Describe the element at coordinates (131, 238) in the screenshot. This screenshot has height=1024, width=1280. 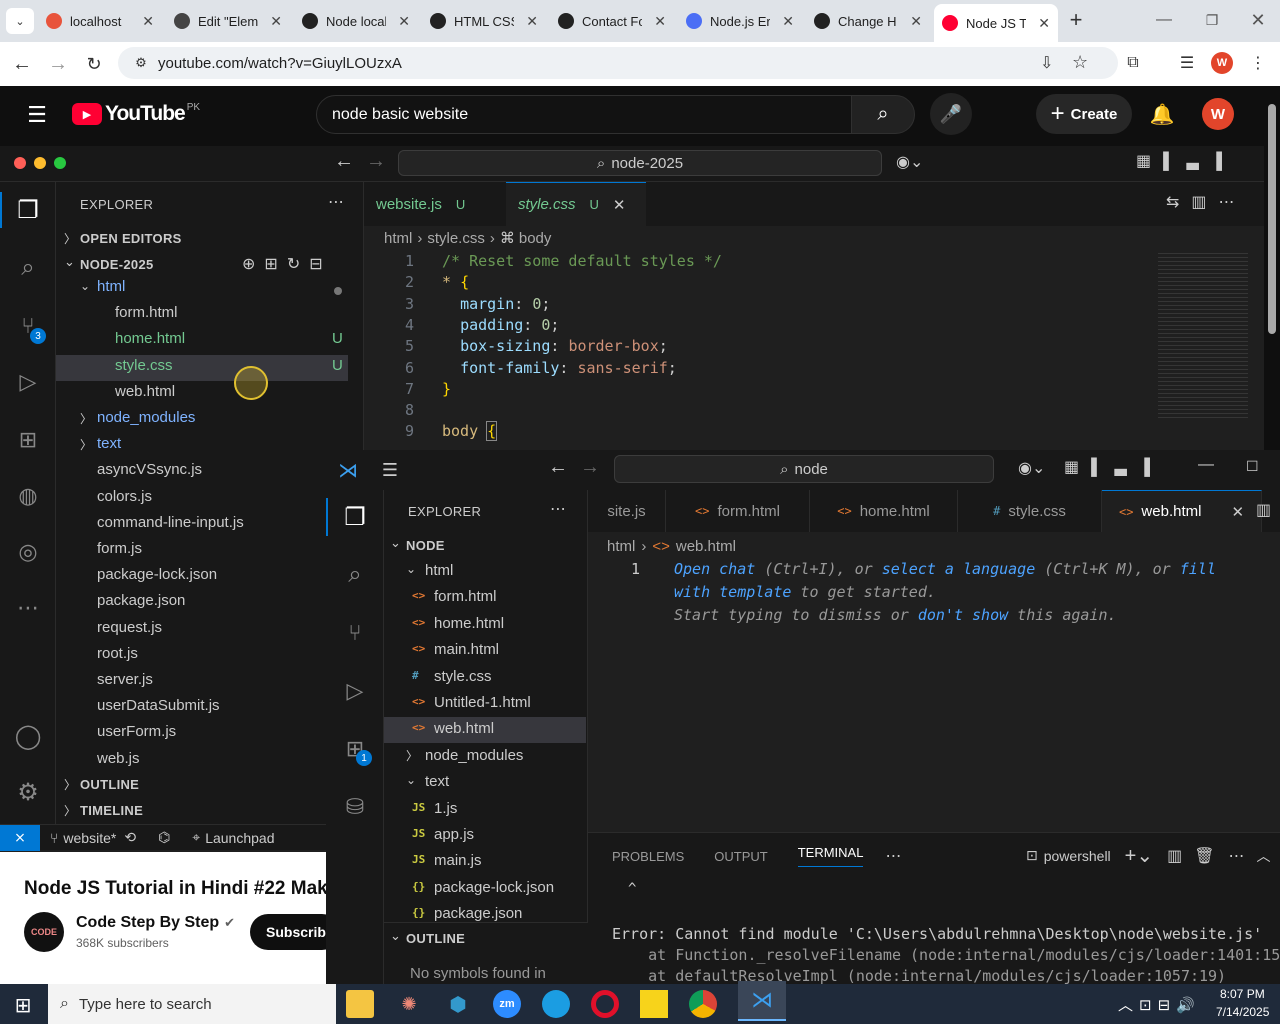
I see `open-editors-header: OPEN EDITORS` at that location.